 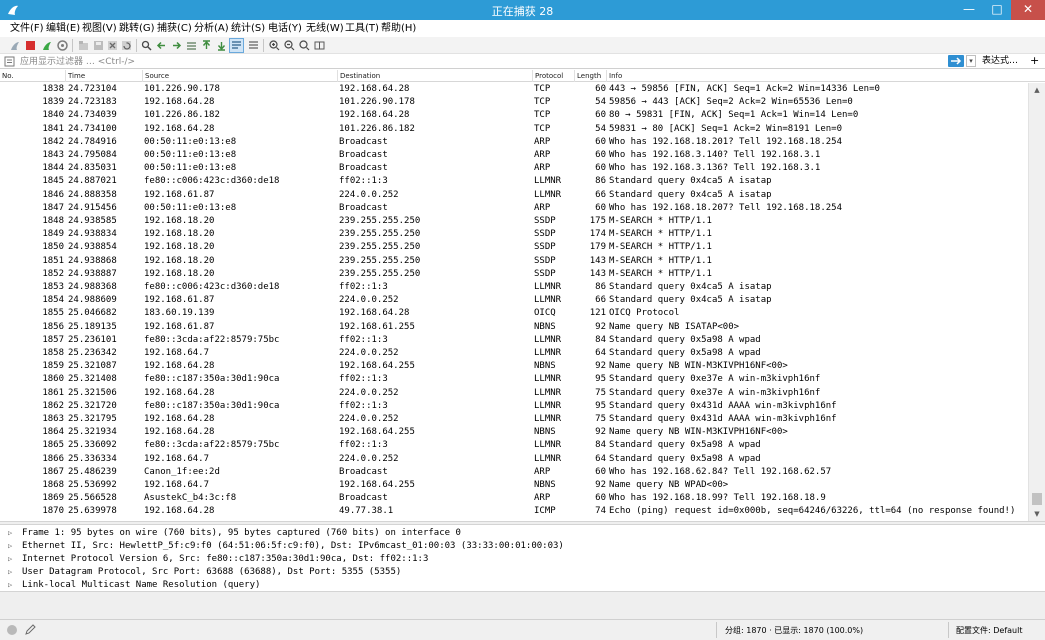 I want to click on column-header-destination: Destination, so click(x=435, y=76).